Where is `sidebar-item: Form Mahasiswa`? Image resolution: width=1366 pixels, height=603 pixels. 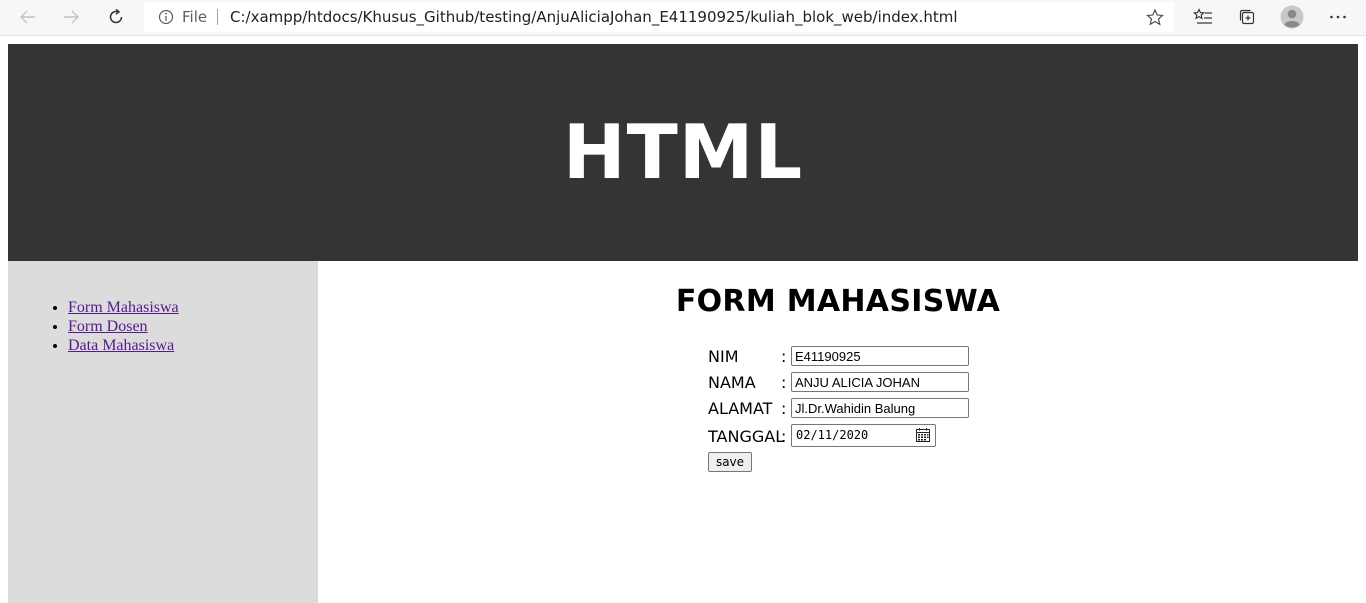 sidebar-item: Form Mahasiswa is located at coordinates (123, 307).